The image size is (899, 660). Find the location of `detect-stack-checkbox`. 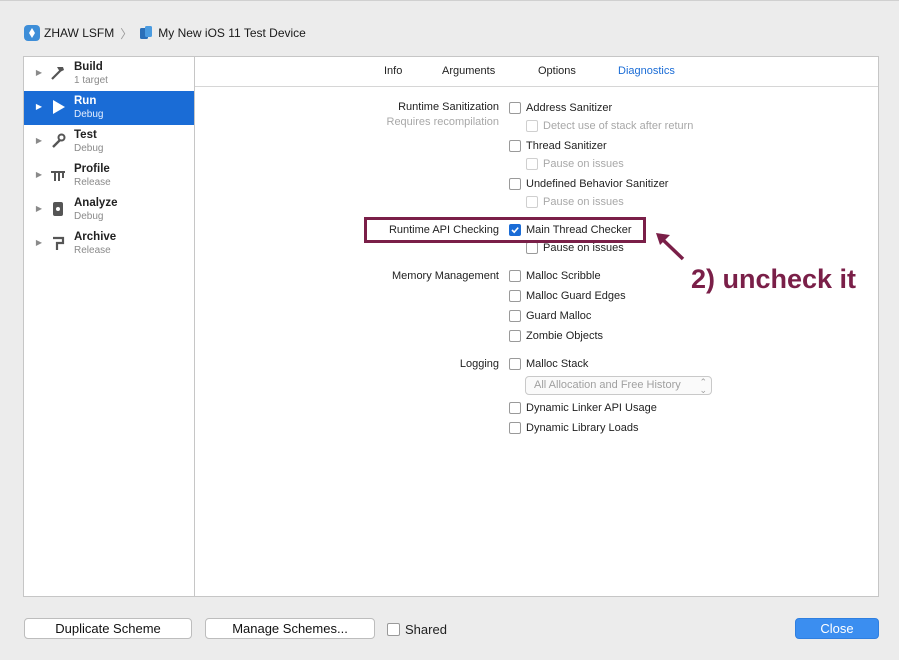

detect-stack-checkbox is located at coordinates (532, 126).